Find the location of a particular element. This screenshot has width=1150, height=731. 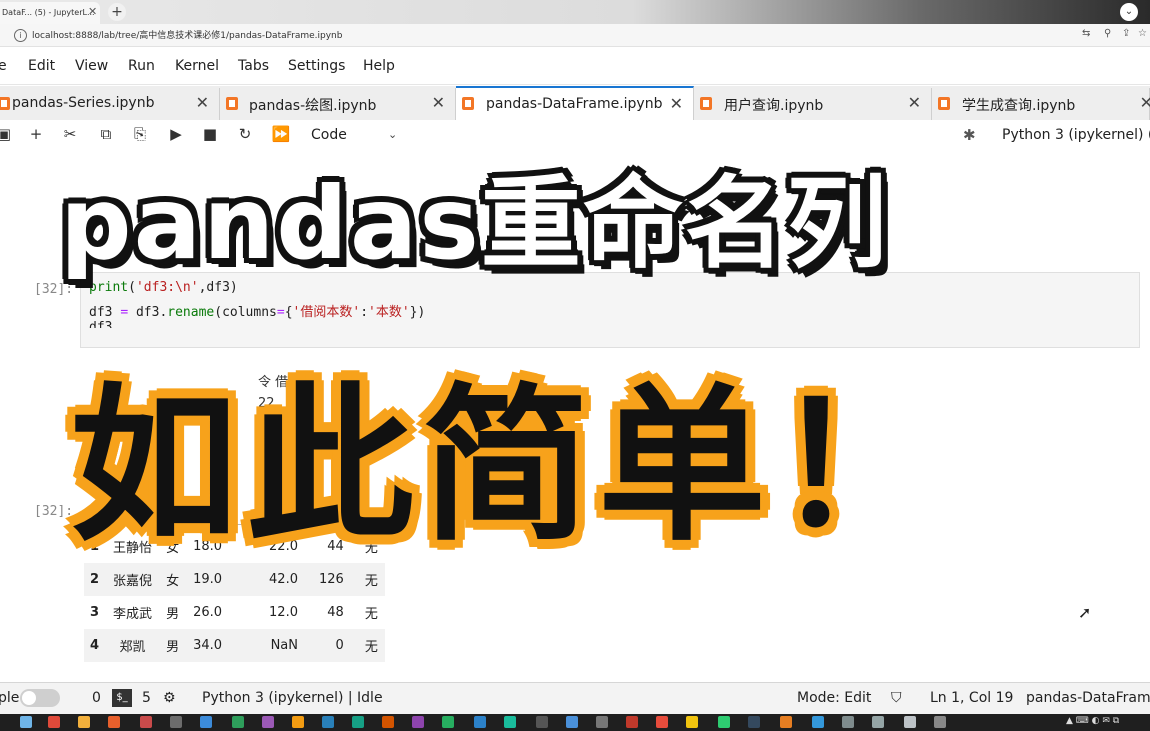

stop-icon: ■ is located at coordinates (210, 134).